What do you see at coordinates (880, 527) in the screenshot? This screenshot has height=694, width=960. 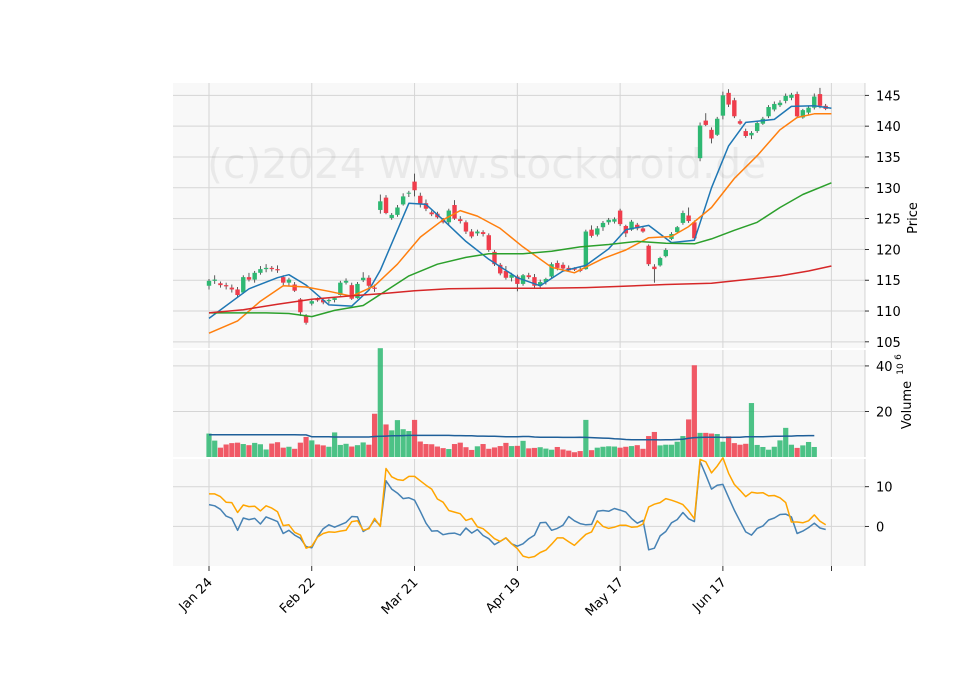 I see `indicator-tick-label: 0` at bounding box center [880, 527].